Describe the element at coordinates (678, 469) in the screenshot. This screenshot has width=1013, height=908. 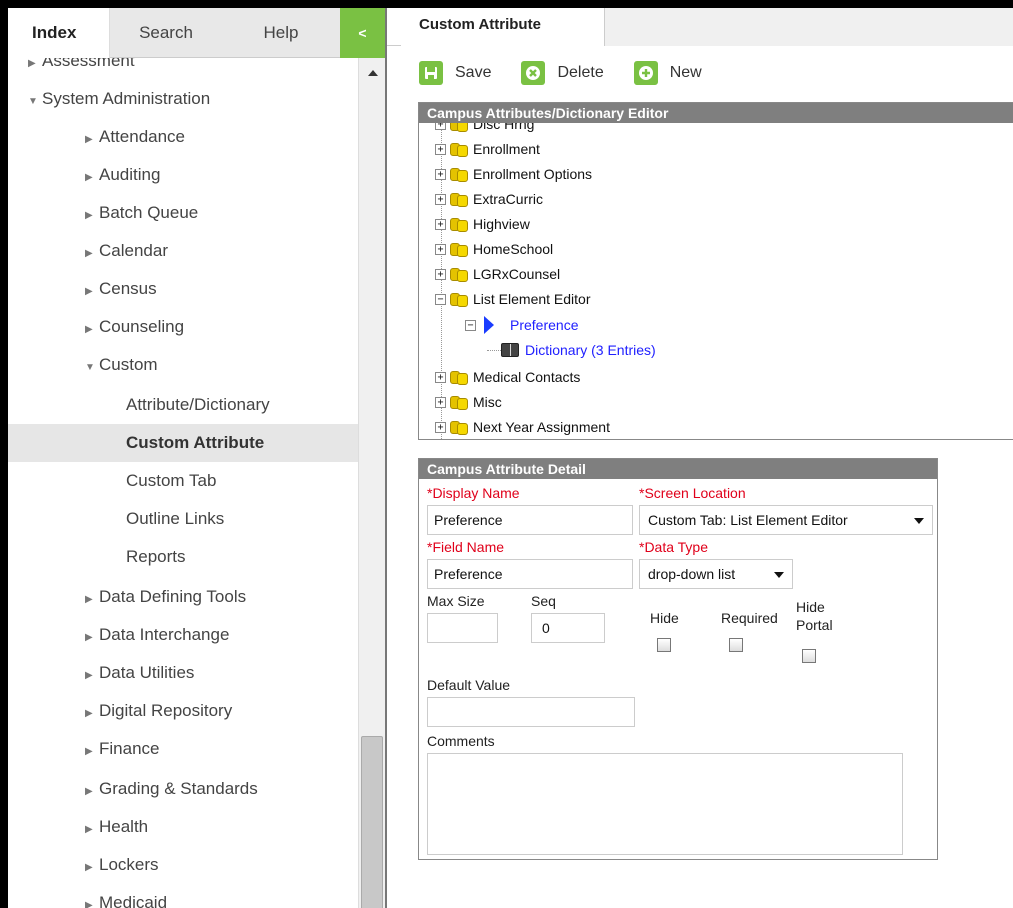
I see `detail-panel-header: Campus Attribute Detail` at that location.